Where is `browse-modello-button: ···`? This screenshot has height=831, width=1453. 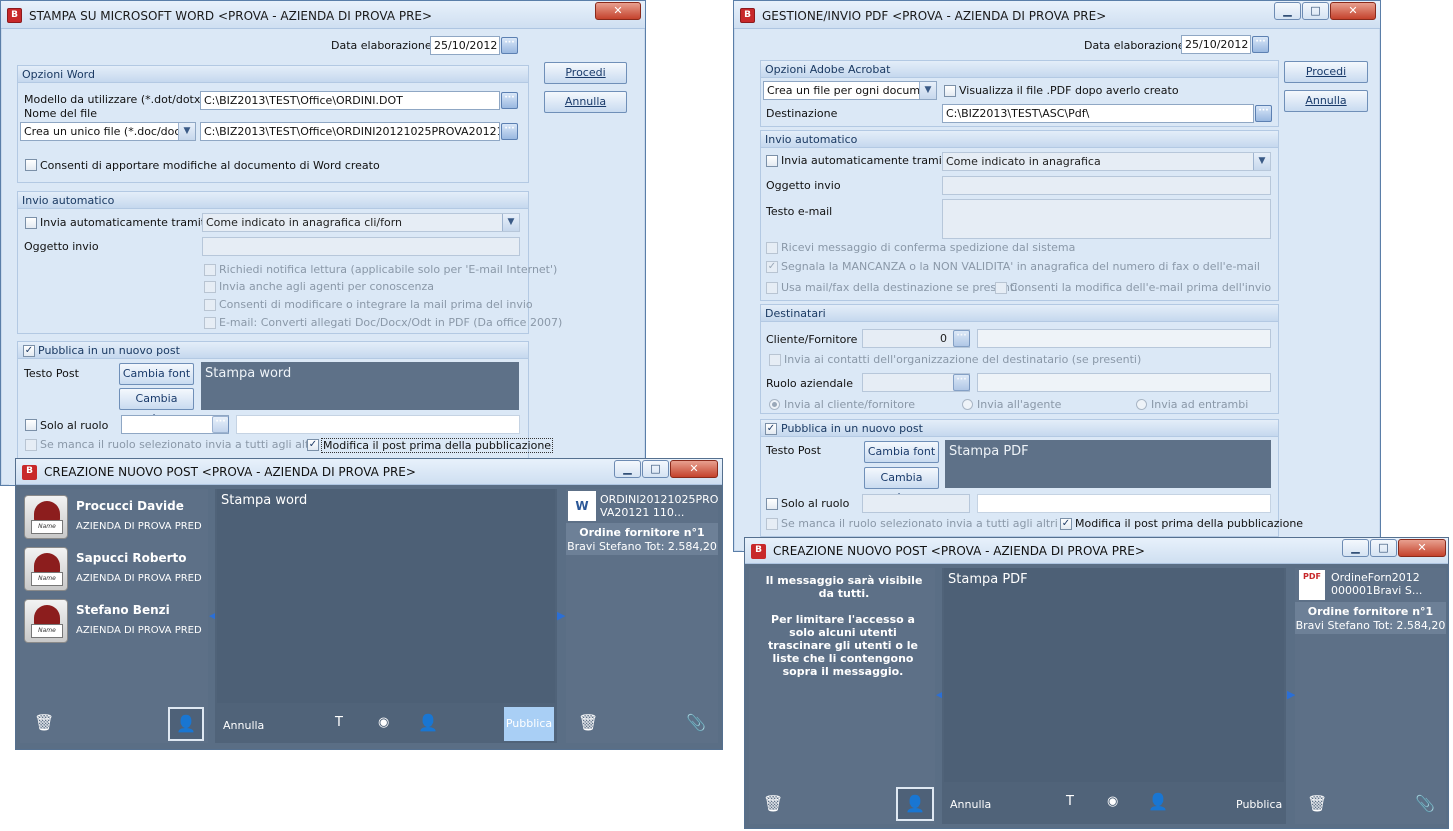 browse-modello-button: ··· is located at coordinates (509, 100).